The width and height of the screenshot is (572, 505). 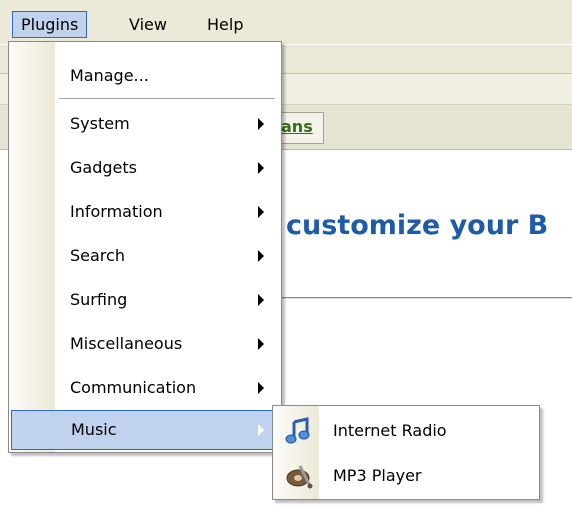 I want to click on menu-item-label: System, so click(x=100, y=123).